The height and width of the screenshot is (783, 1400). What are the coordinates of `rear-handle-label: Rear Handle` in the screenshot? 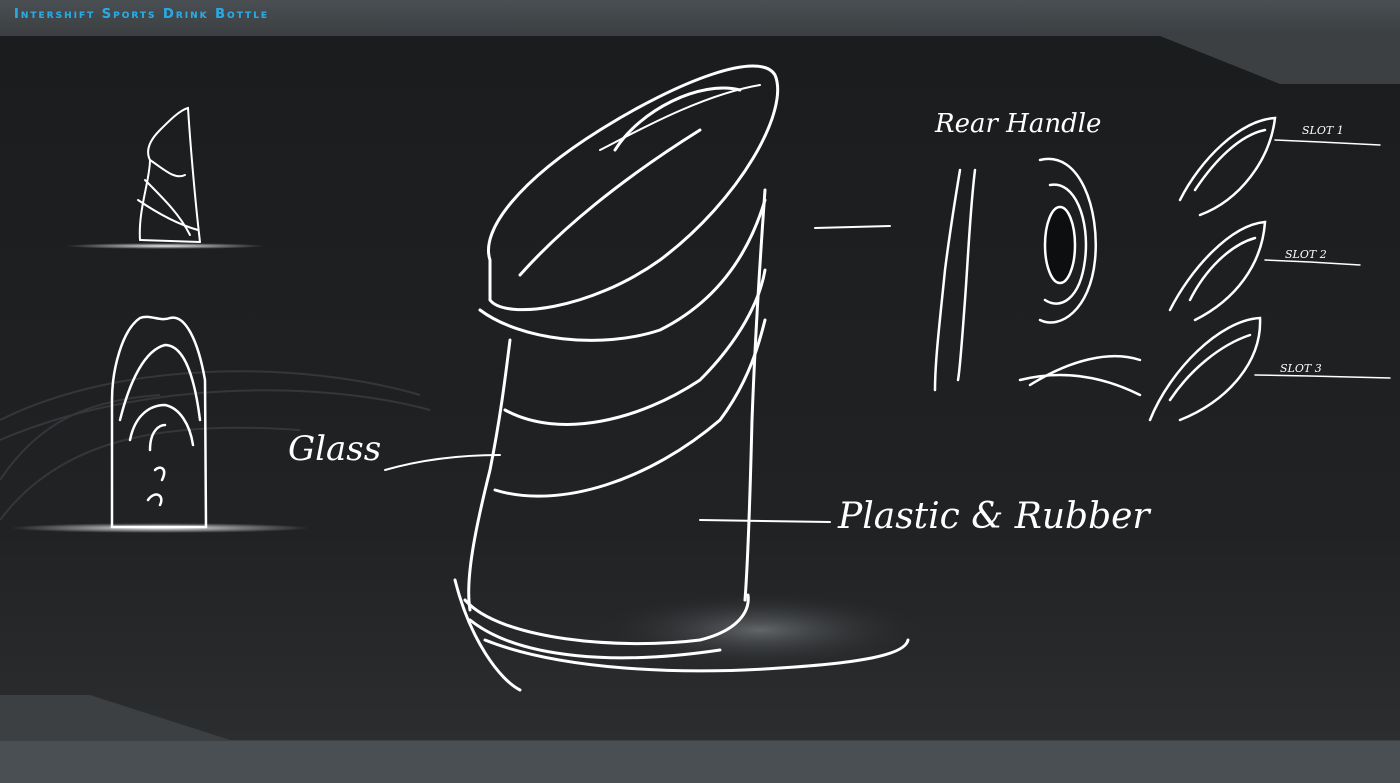 It's located at (1017, 124).